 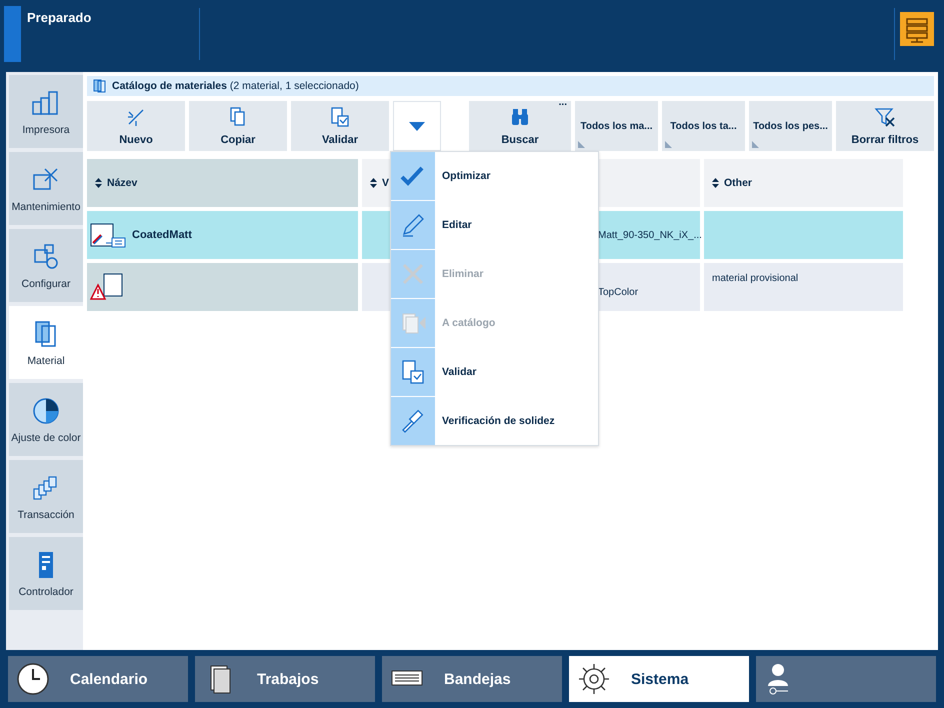 I want to click on caret-icon, so click(x=417, y=126).